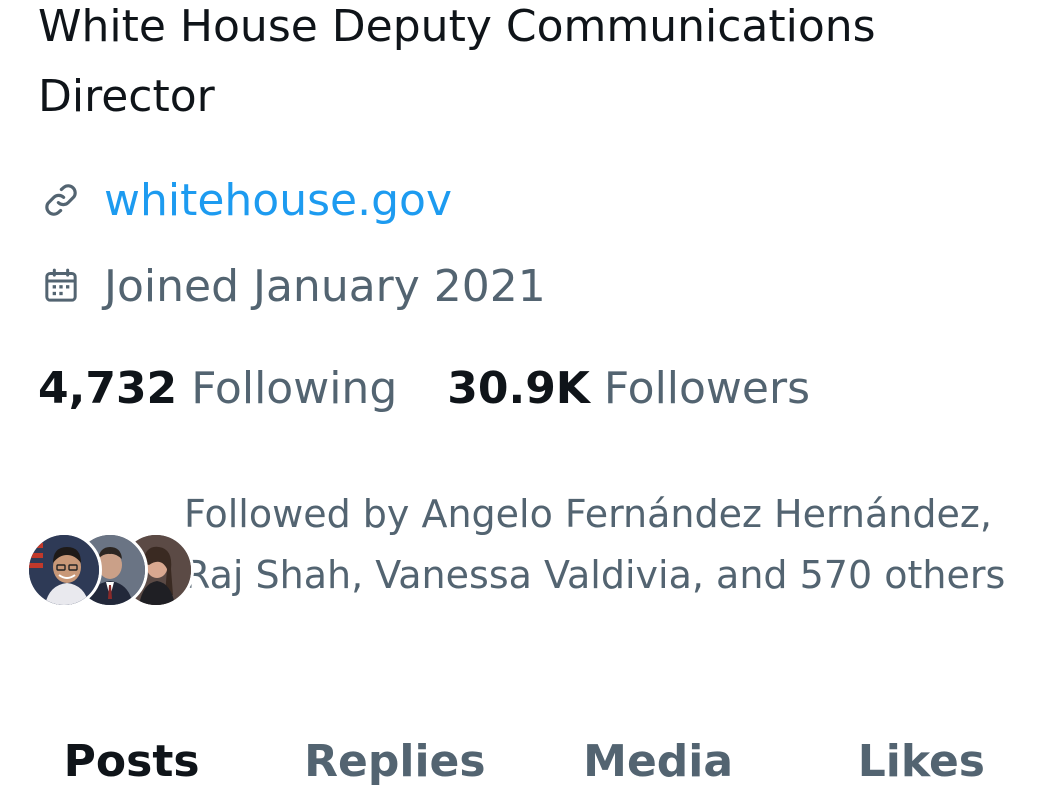  What do you see at coordinates (424, 388) in the screenshot?
I see `profile-stats: 4,732 Following 30.9K Followers` at bounding box center [424, 388].